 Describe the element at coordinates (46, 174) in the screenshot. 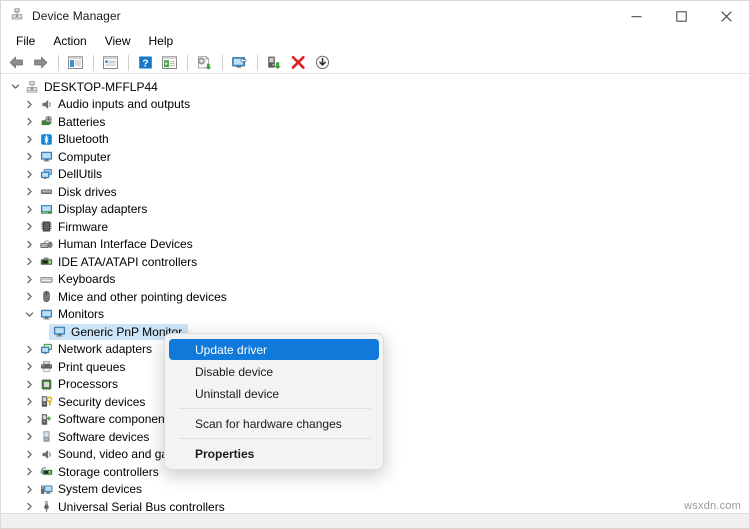

I see `dell-utils-icon` at that location.